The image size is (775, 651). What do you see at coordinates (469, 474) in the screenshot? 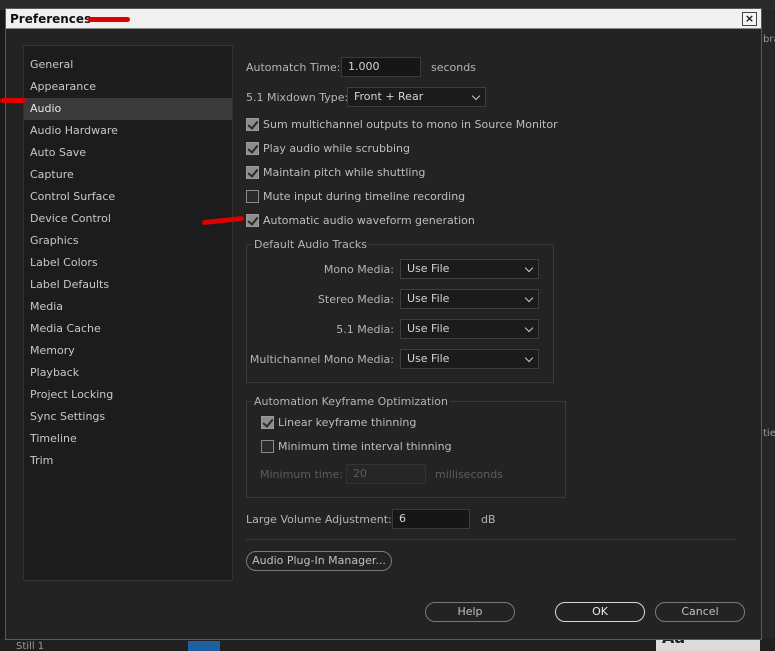
I see `minimum-time-unit: milliseconds` at bounding box center [469, 474].